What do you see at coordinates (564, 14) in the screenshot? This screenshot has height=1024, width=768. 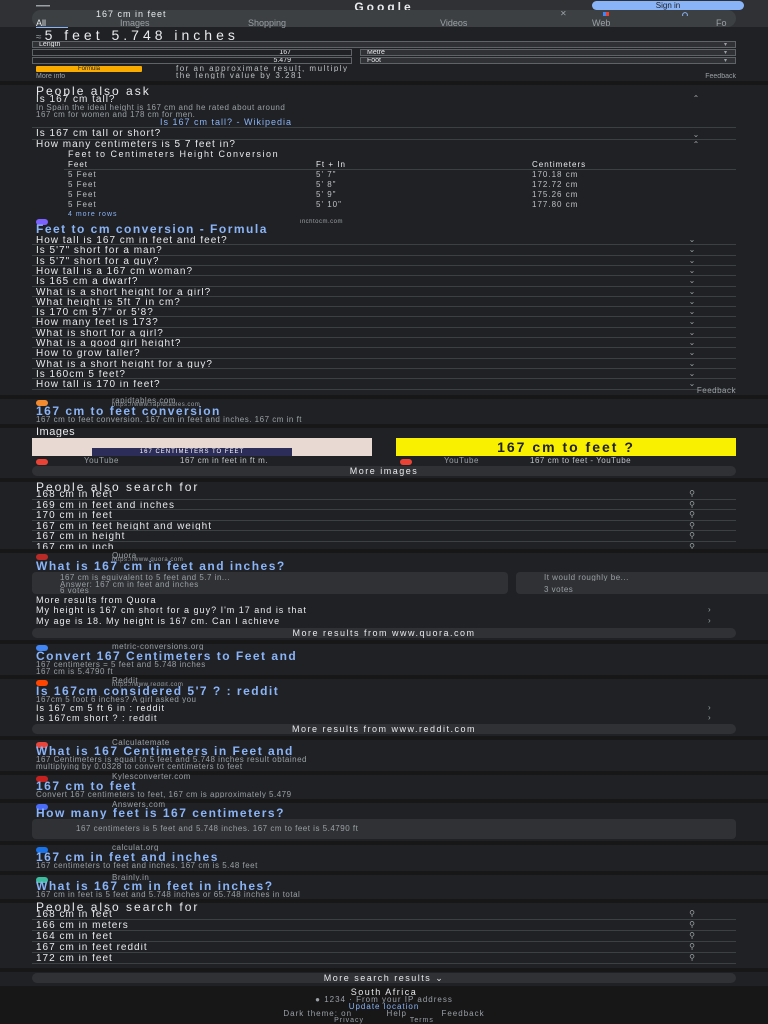 I see `clear-icon: ✕` at bounding box center [564, 14].